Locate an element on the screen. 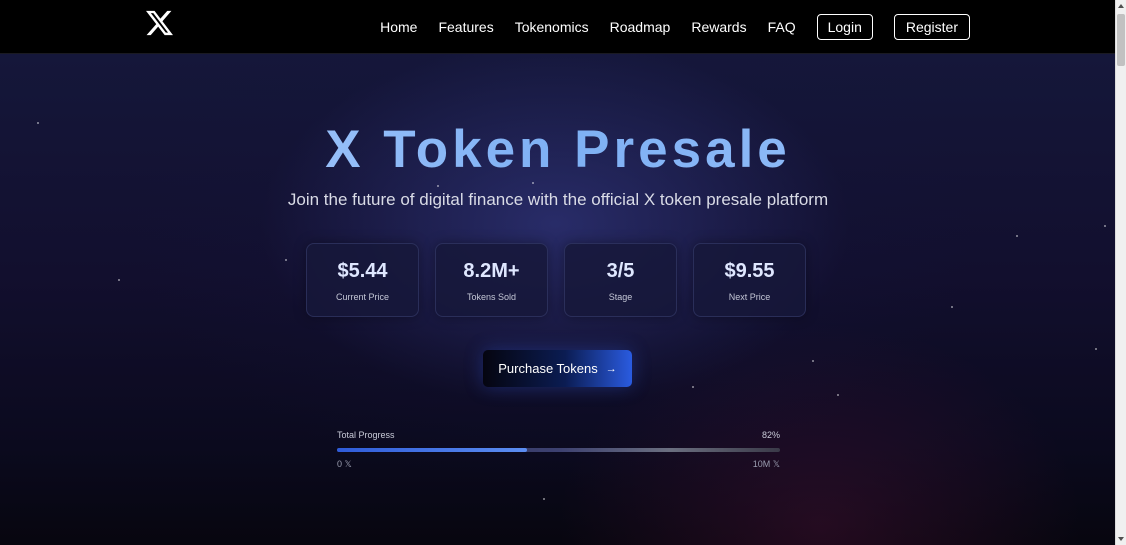  scroll-down-arrow-icon is located at coordinates (1121, 539).